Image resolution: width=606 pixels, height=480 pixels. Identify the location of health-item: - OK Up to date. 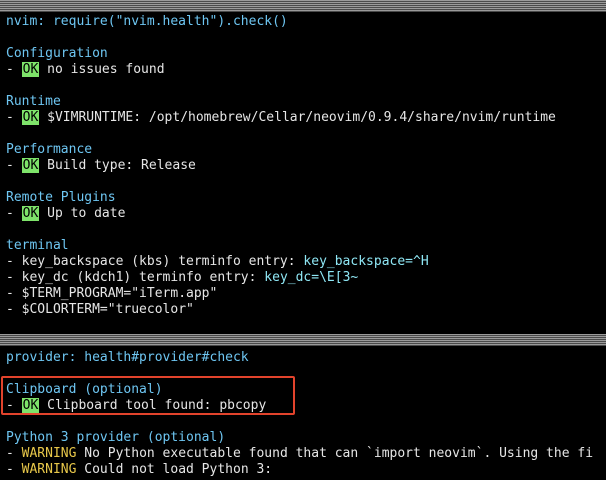
(65, 214).